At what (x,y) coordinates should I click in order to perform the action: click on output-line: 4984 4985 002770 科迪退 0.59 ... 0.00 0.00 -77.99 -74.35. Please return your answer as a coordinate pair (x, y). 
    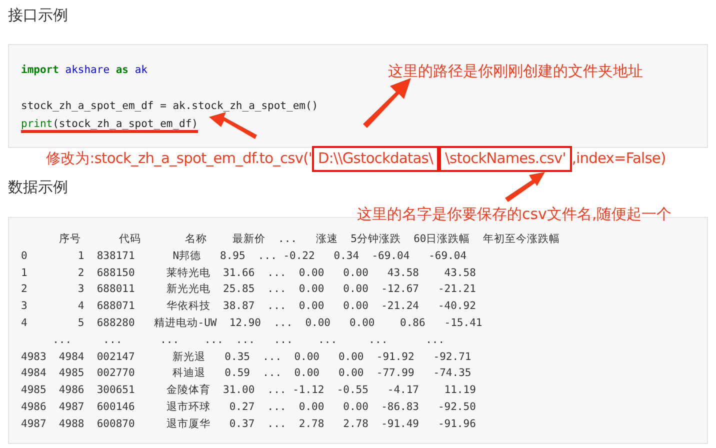
    Looking at the image, I should click on (246, 374).